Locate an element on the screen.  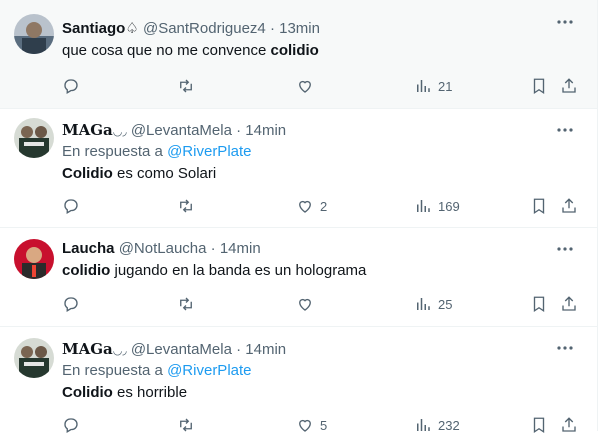
views-button: 169 is located at coordinates (437, 206).